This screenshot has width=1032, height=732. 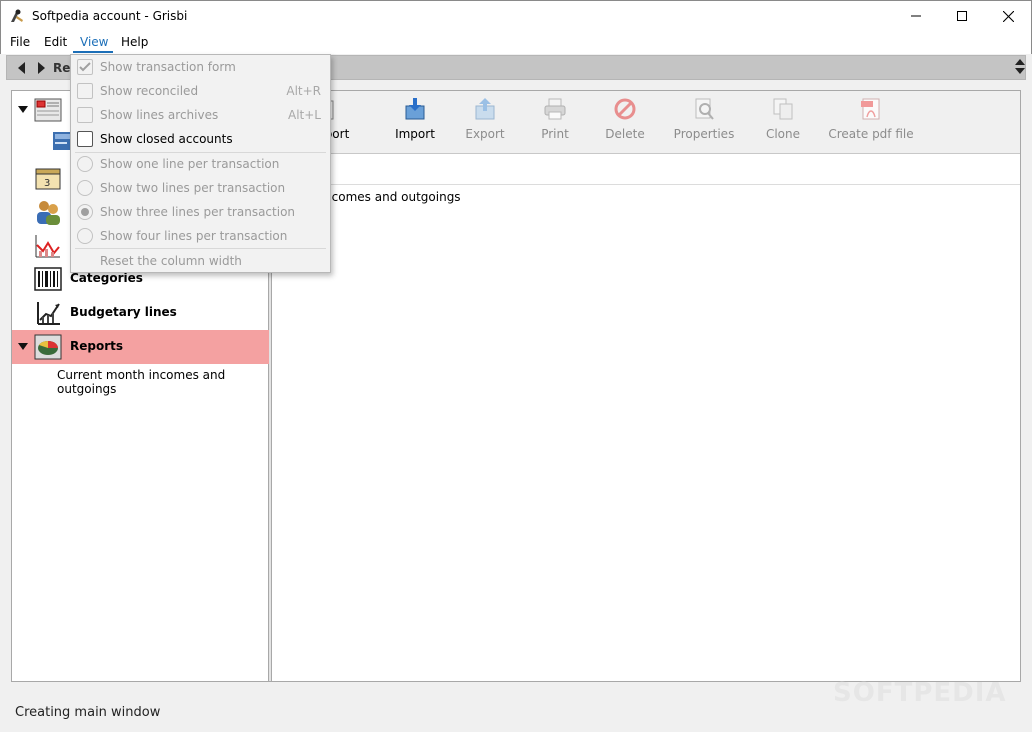 I want to click on print-label: Print, so click(x=555, y=134).